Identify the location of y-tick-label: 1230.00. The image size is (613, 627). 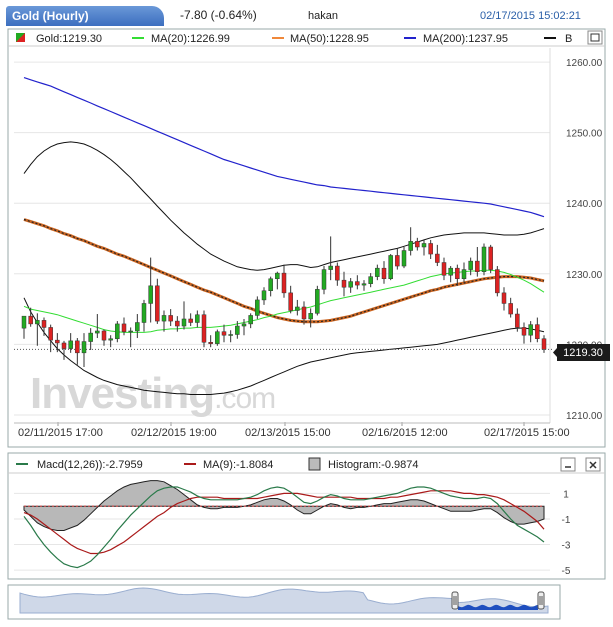
(584, 275).